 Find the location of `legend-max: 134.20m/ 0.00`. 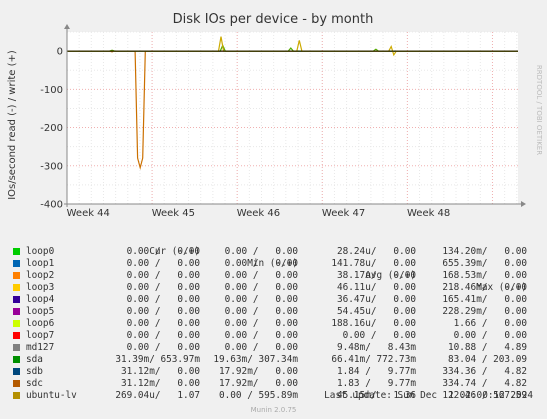

legend-max: 134.20m/ 0.00 is located at coordinates (484, 251).